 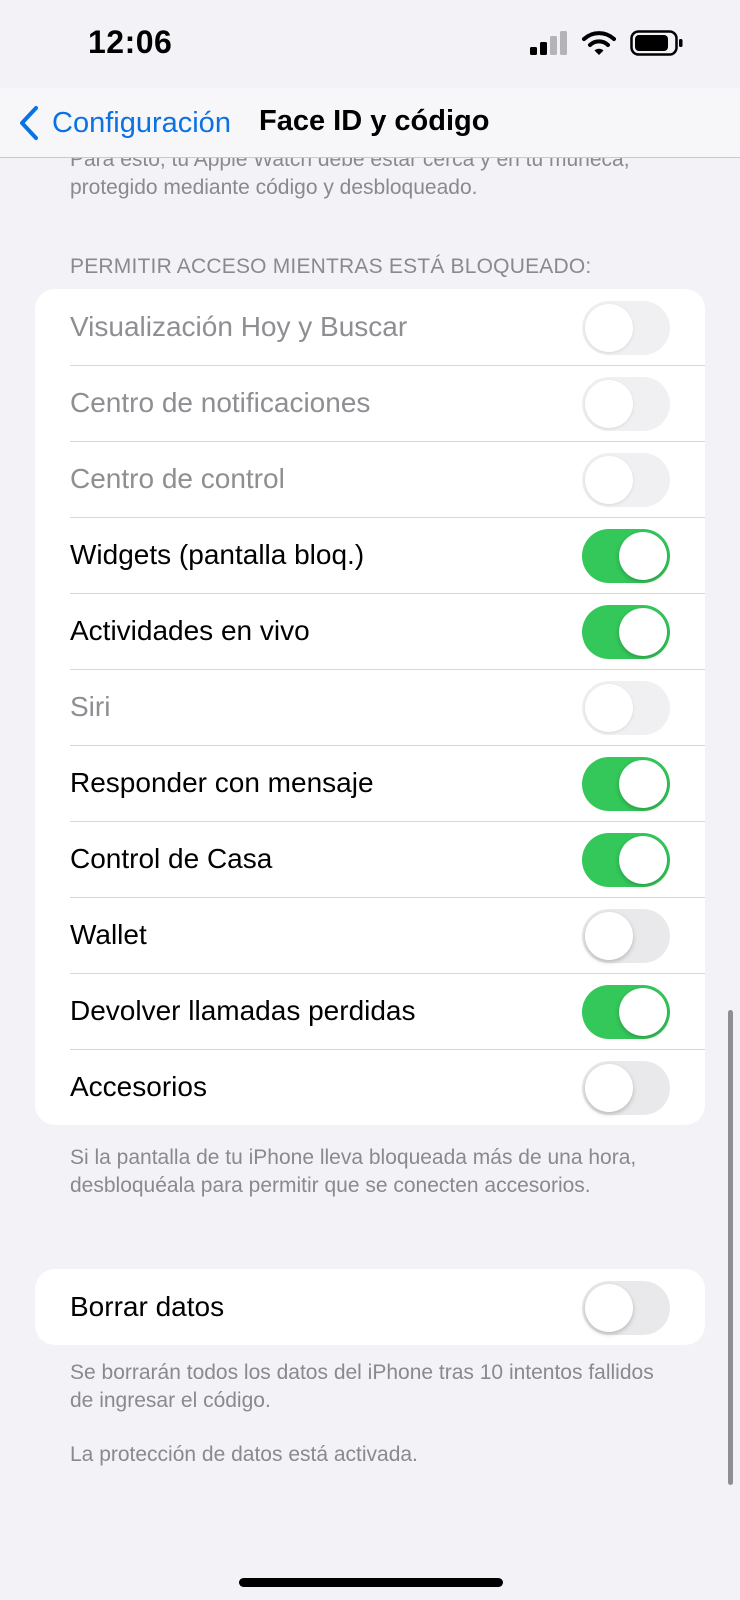 I want to click on setting-row-control-center: Centro de control, so click(x=370, y=479).